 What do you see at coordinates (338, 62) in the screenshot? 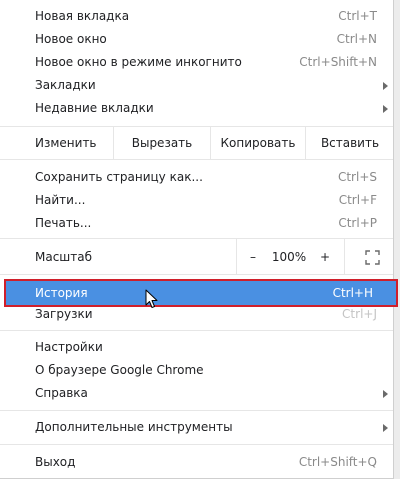
I see `menu-item-shortcut: Ctrl+Shift+N` at bounding box center [338, 62].